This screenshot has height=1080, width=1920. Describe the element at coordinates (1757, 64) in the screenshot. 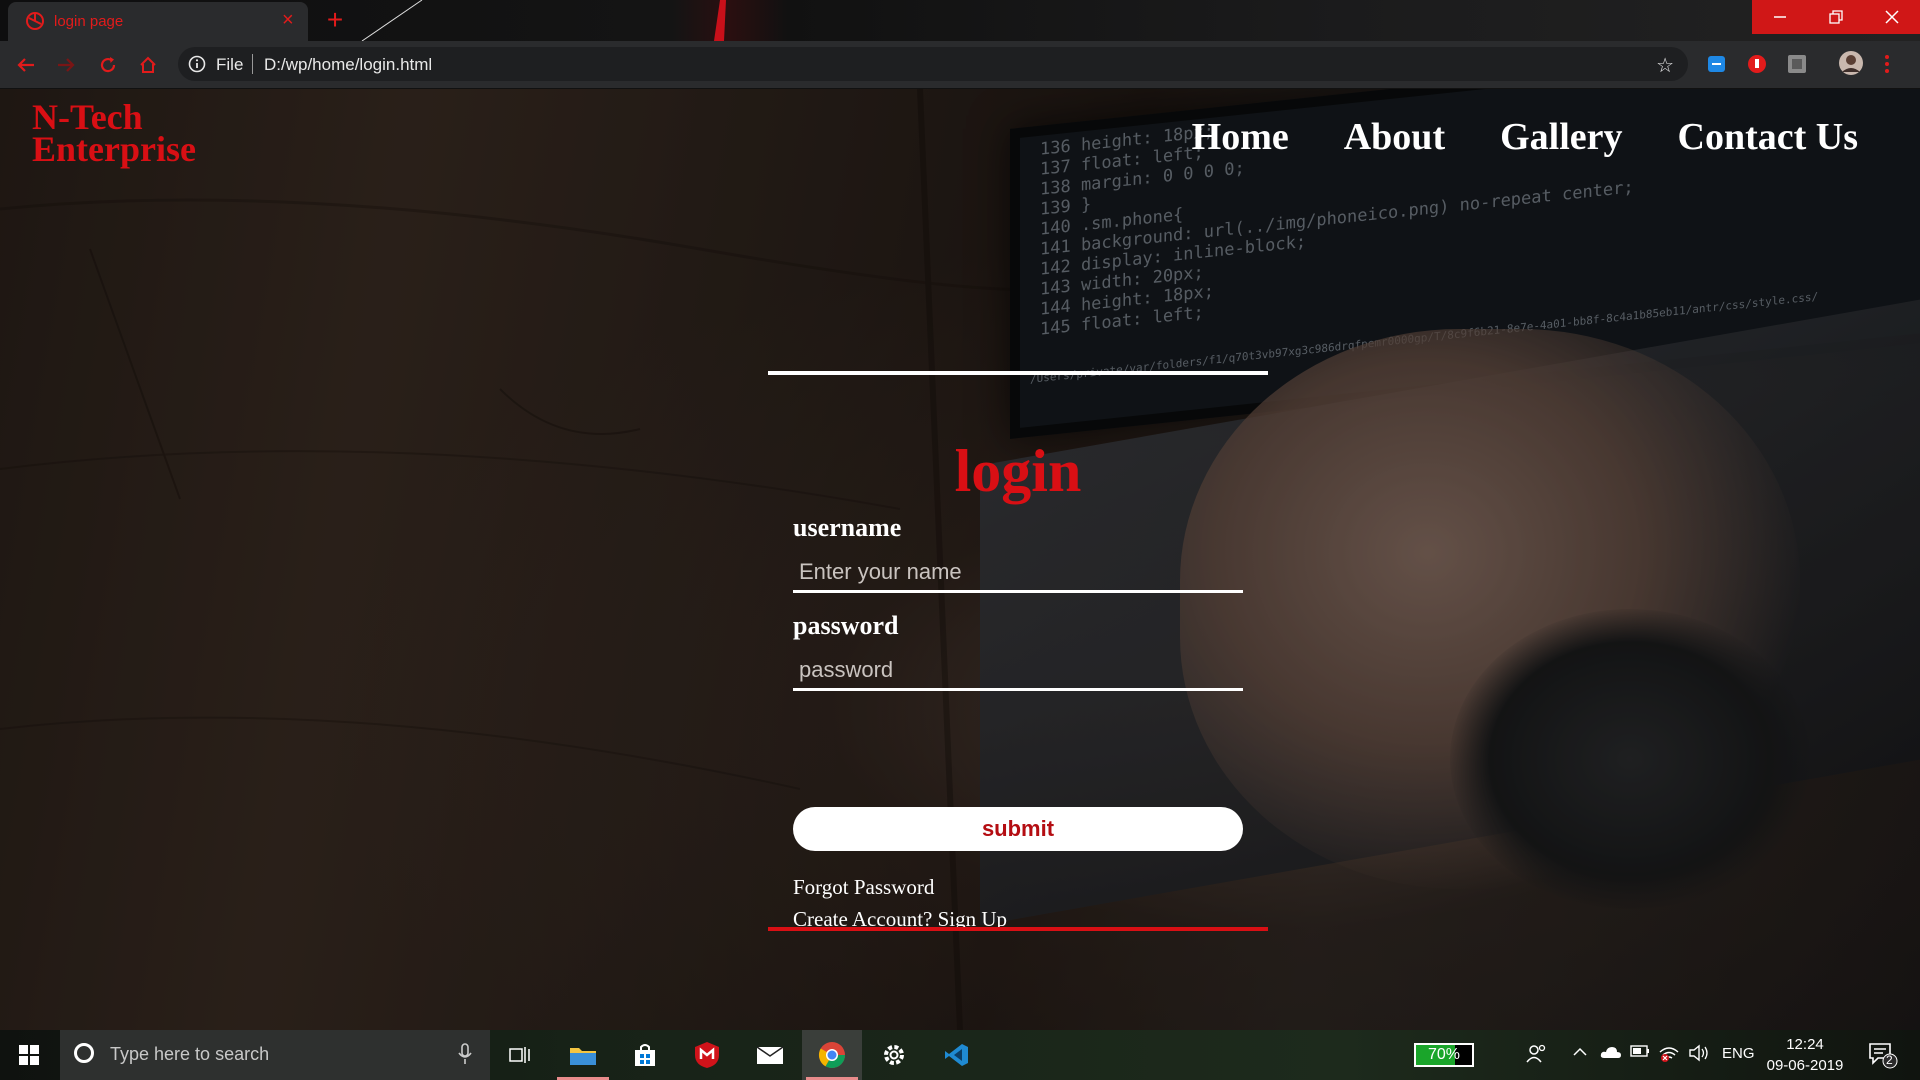

I see `extension-adblock-icon` at that location.